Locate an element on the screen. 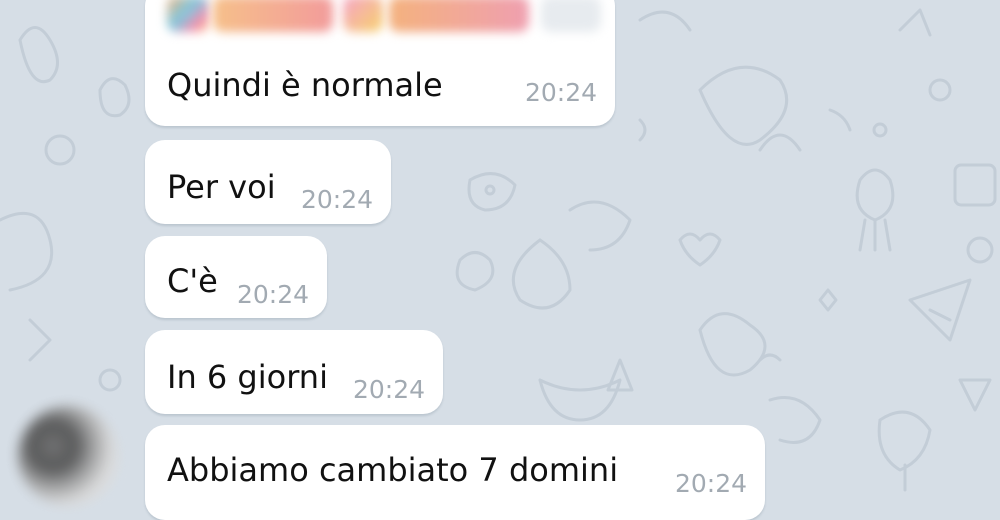 This screenshot has height=520, width=1000. message-bubble: Quindi è normale 20:24 is located at coordinates (380, 63).